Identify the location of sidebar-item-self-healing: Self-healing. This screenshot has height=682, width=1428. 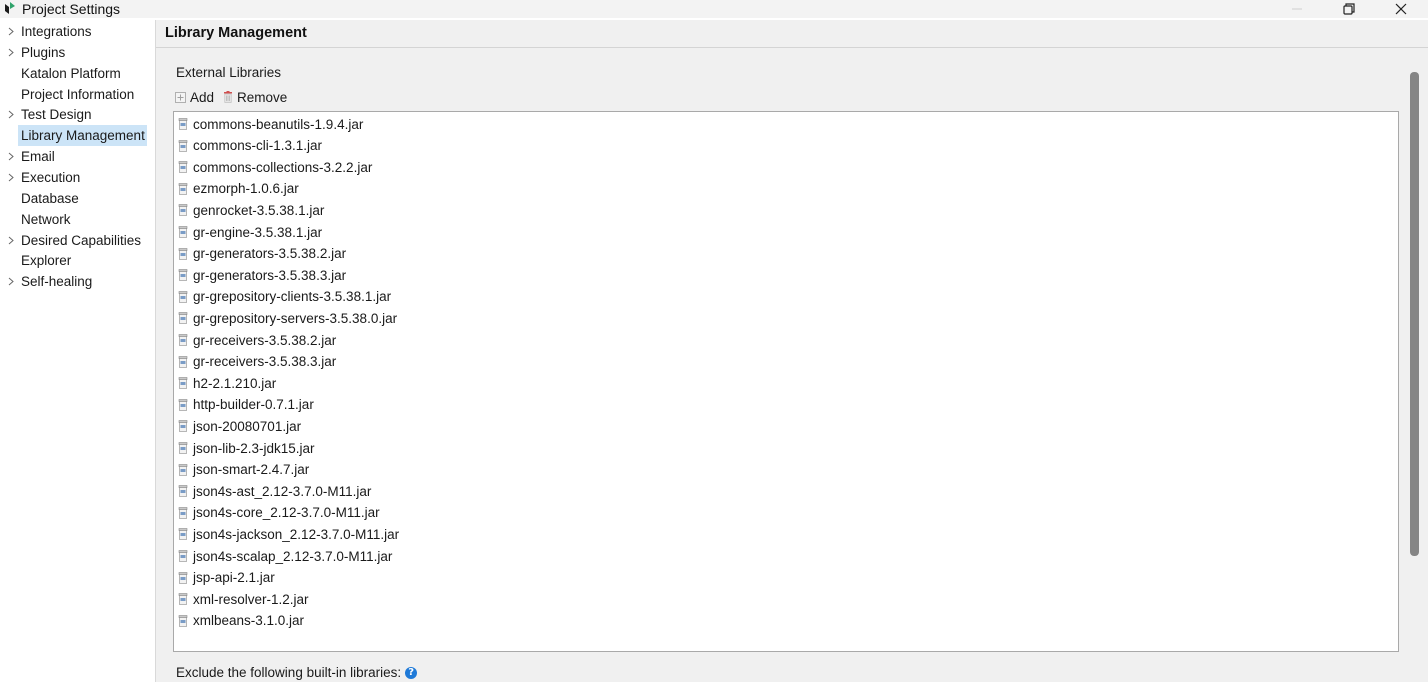
(77, 281).